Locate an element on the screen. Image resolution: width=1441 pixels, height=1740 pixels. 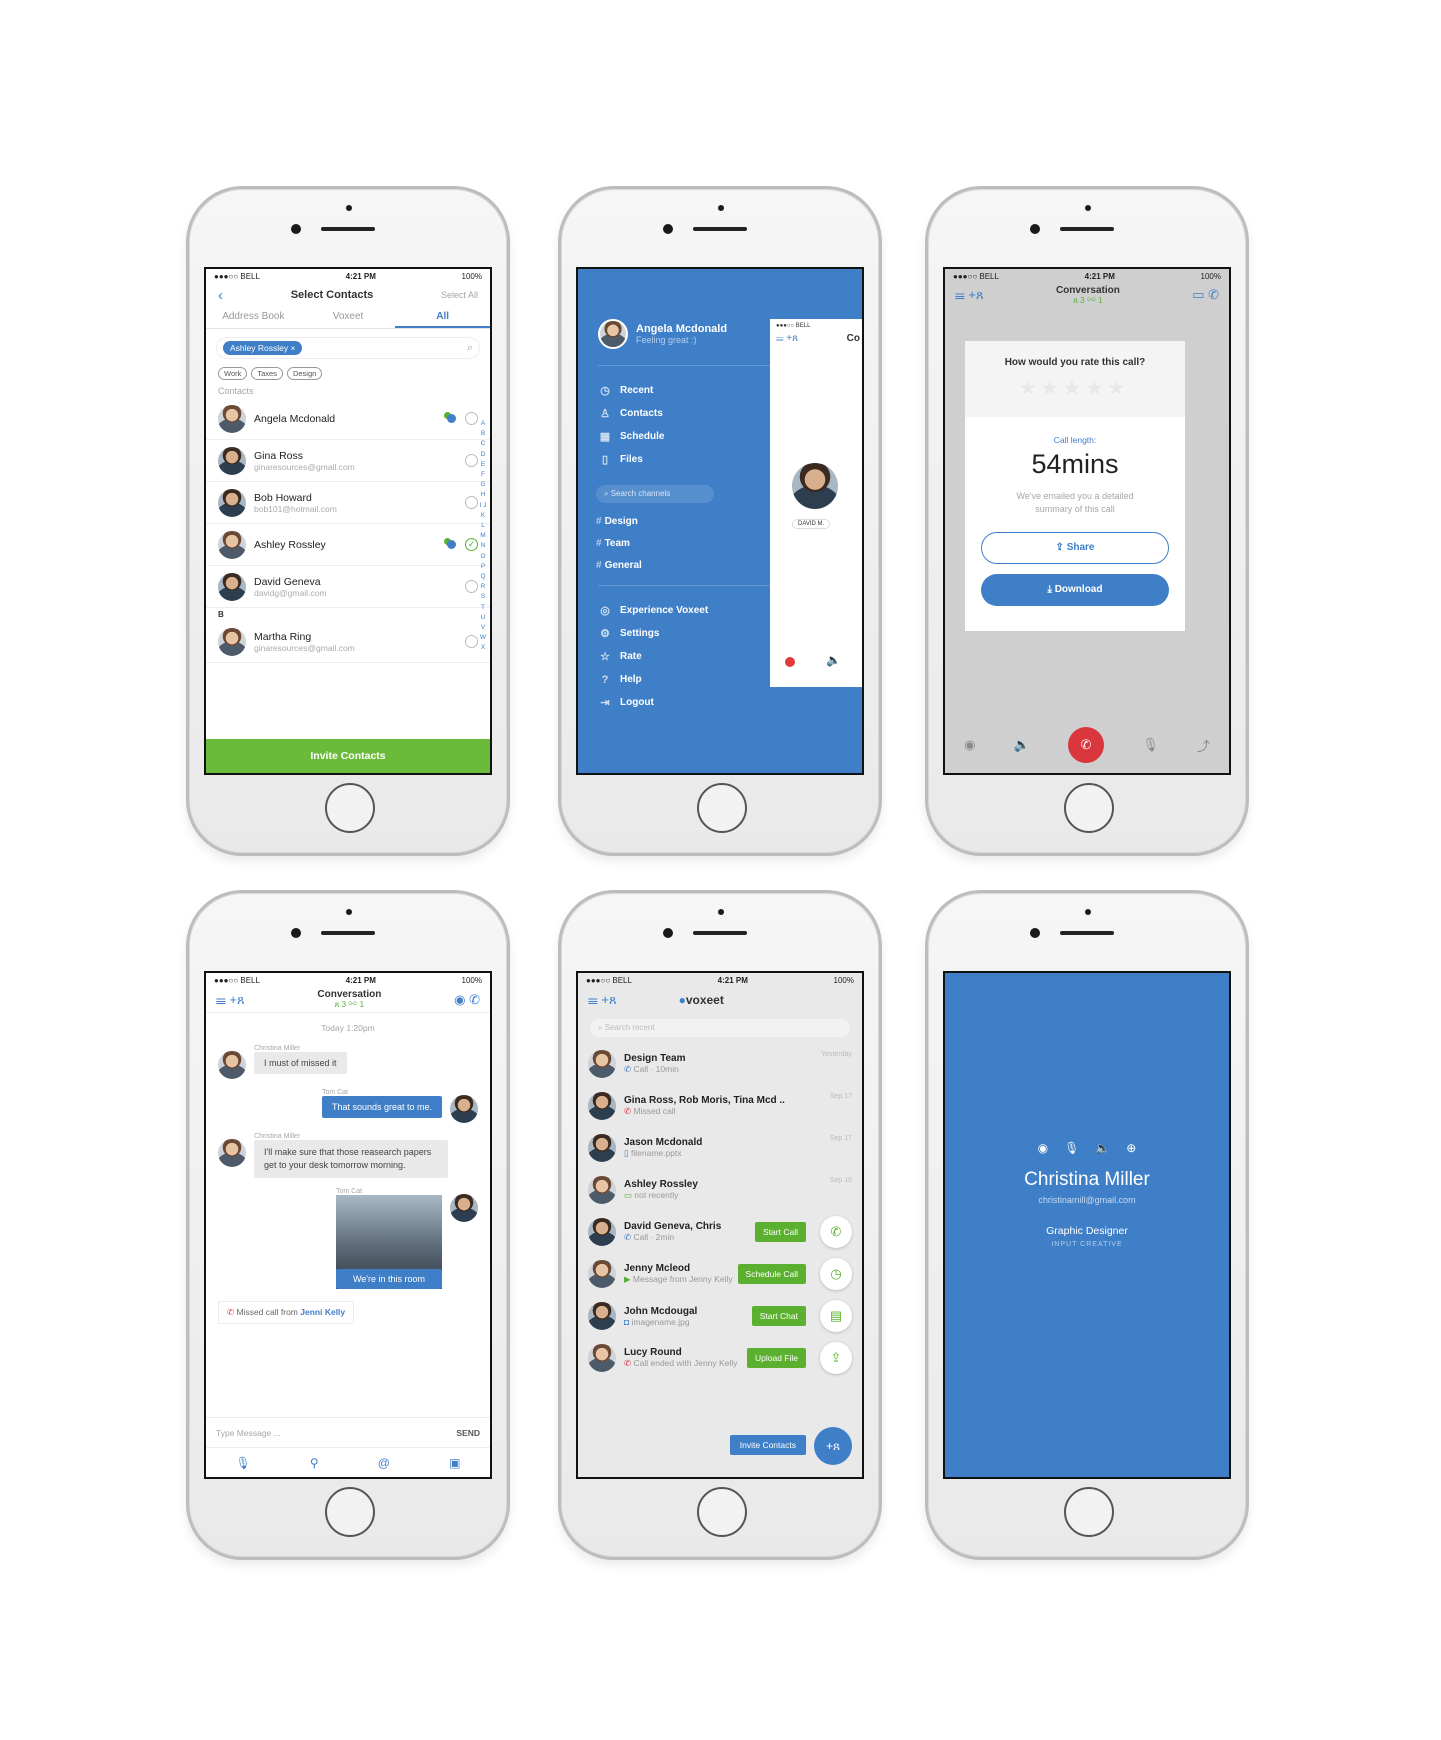
transfer-icon: ⤴ is located at coordinates (1203, 745).